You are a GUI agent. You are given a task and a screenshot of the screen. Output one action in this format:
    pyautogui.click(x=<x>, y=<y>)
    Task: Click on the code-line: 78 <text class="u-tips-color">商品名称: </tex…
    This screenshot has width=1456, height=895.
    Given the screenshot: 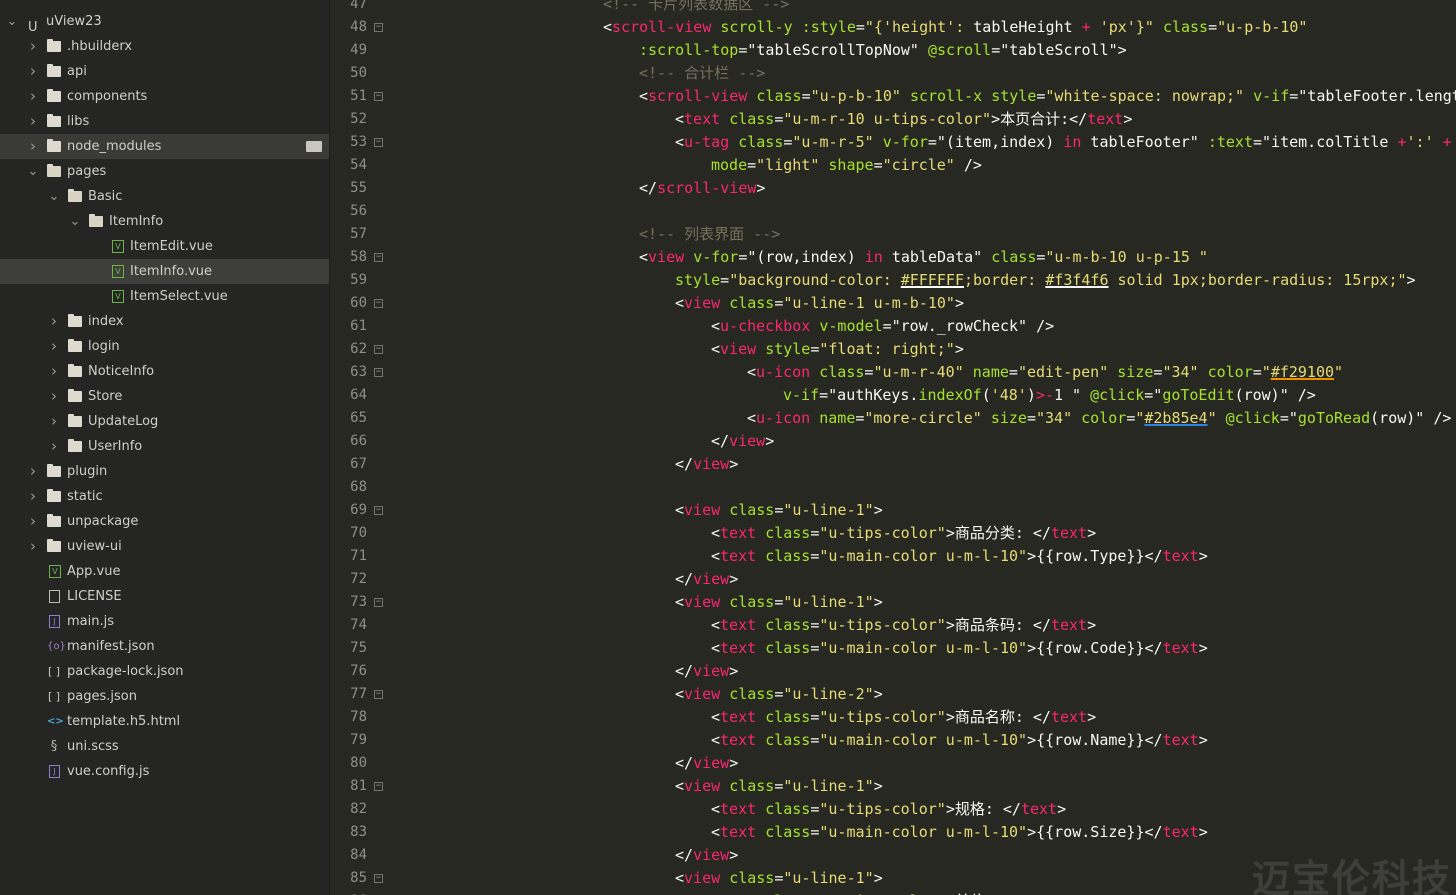 What is the action you would take?
    pyautogui.click(x=893, y=717)
    